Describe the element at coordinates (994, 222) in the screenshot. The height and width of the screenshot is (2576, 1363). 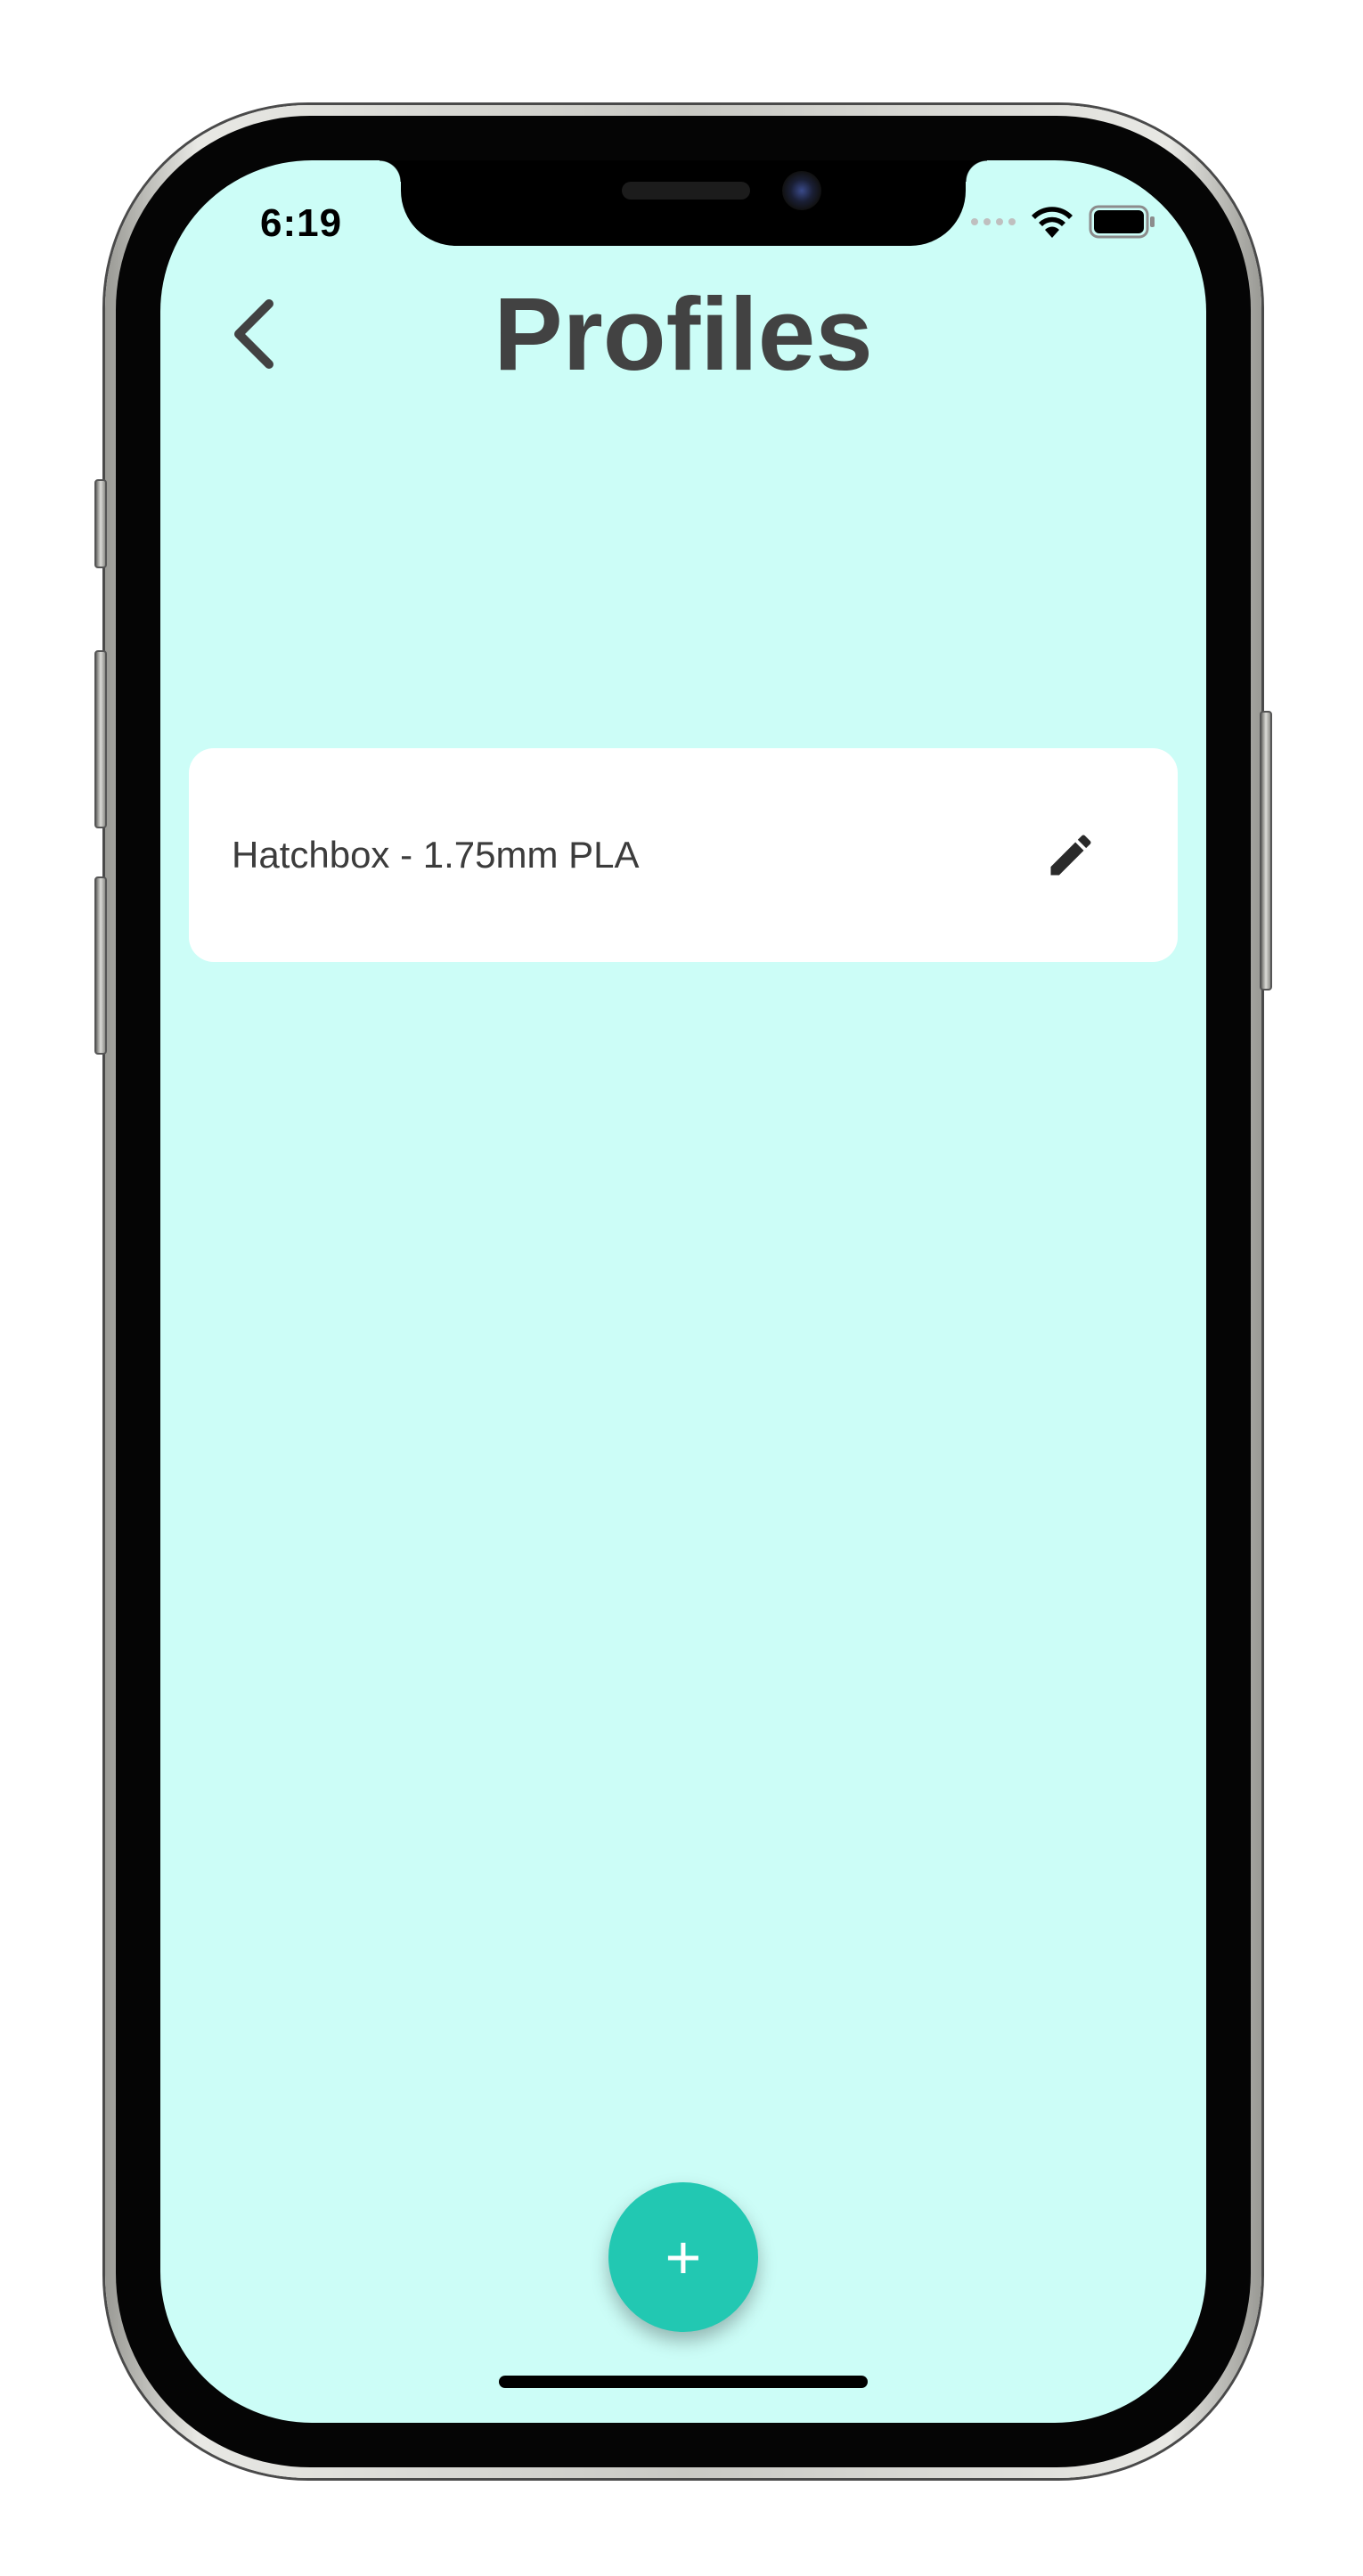
I see `signal-dots-icon` at that location.